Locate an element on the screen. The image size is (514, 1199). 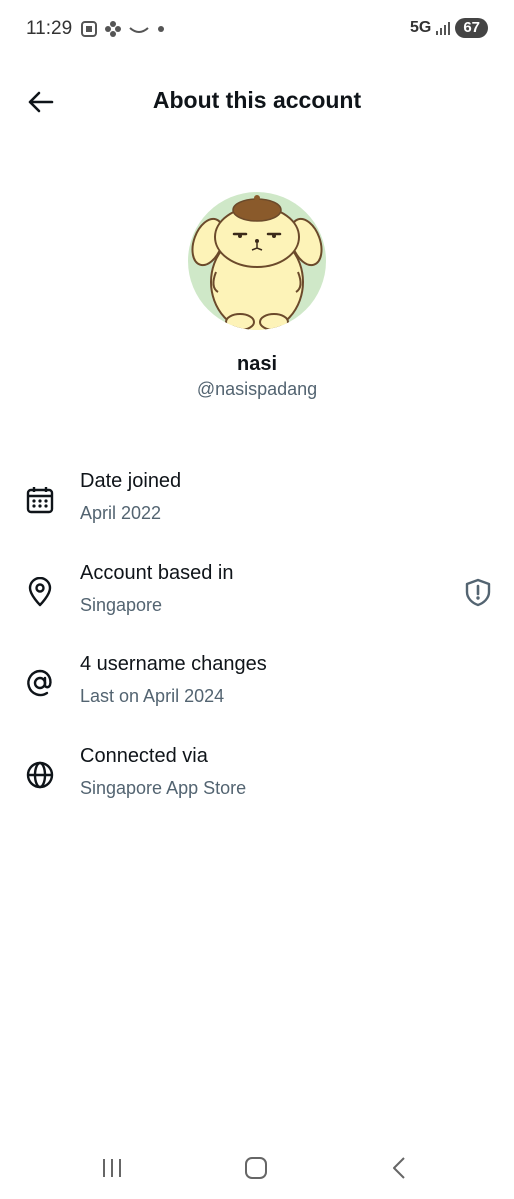
home-button is located at coordinates (256, 1168).